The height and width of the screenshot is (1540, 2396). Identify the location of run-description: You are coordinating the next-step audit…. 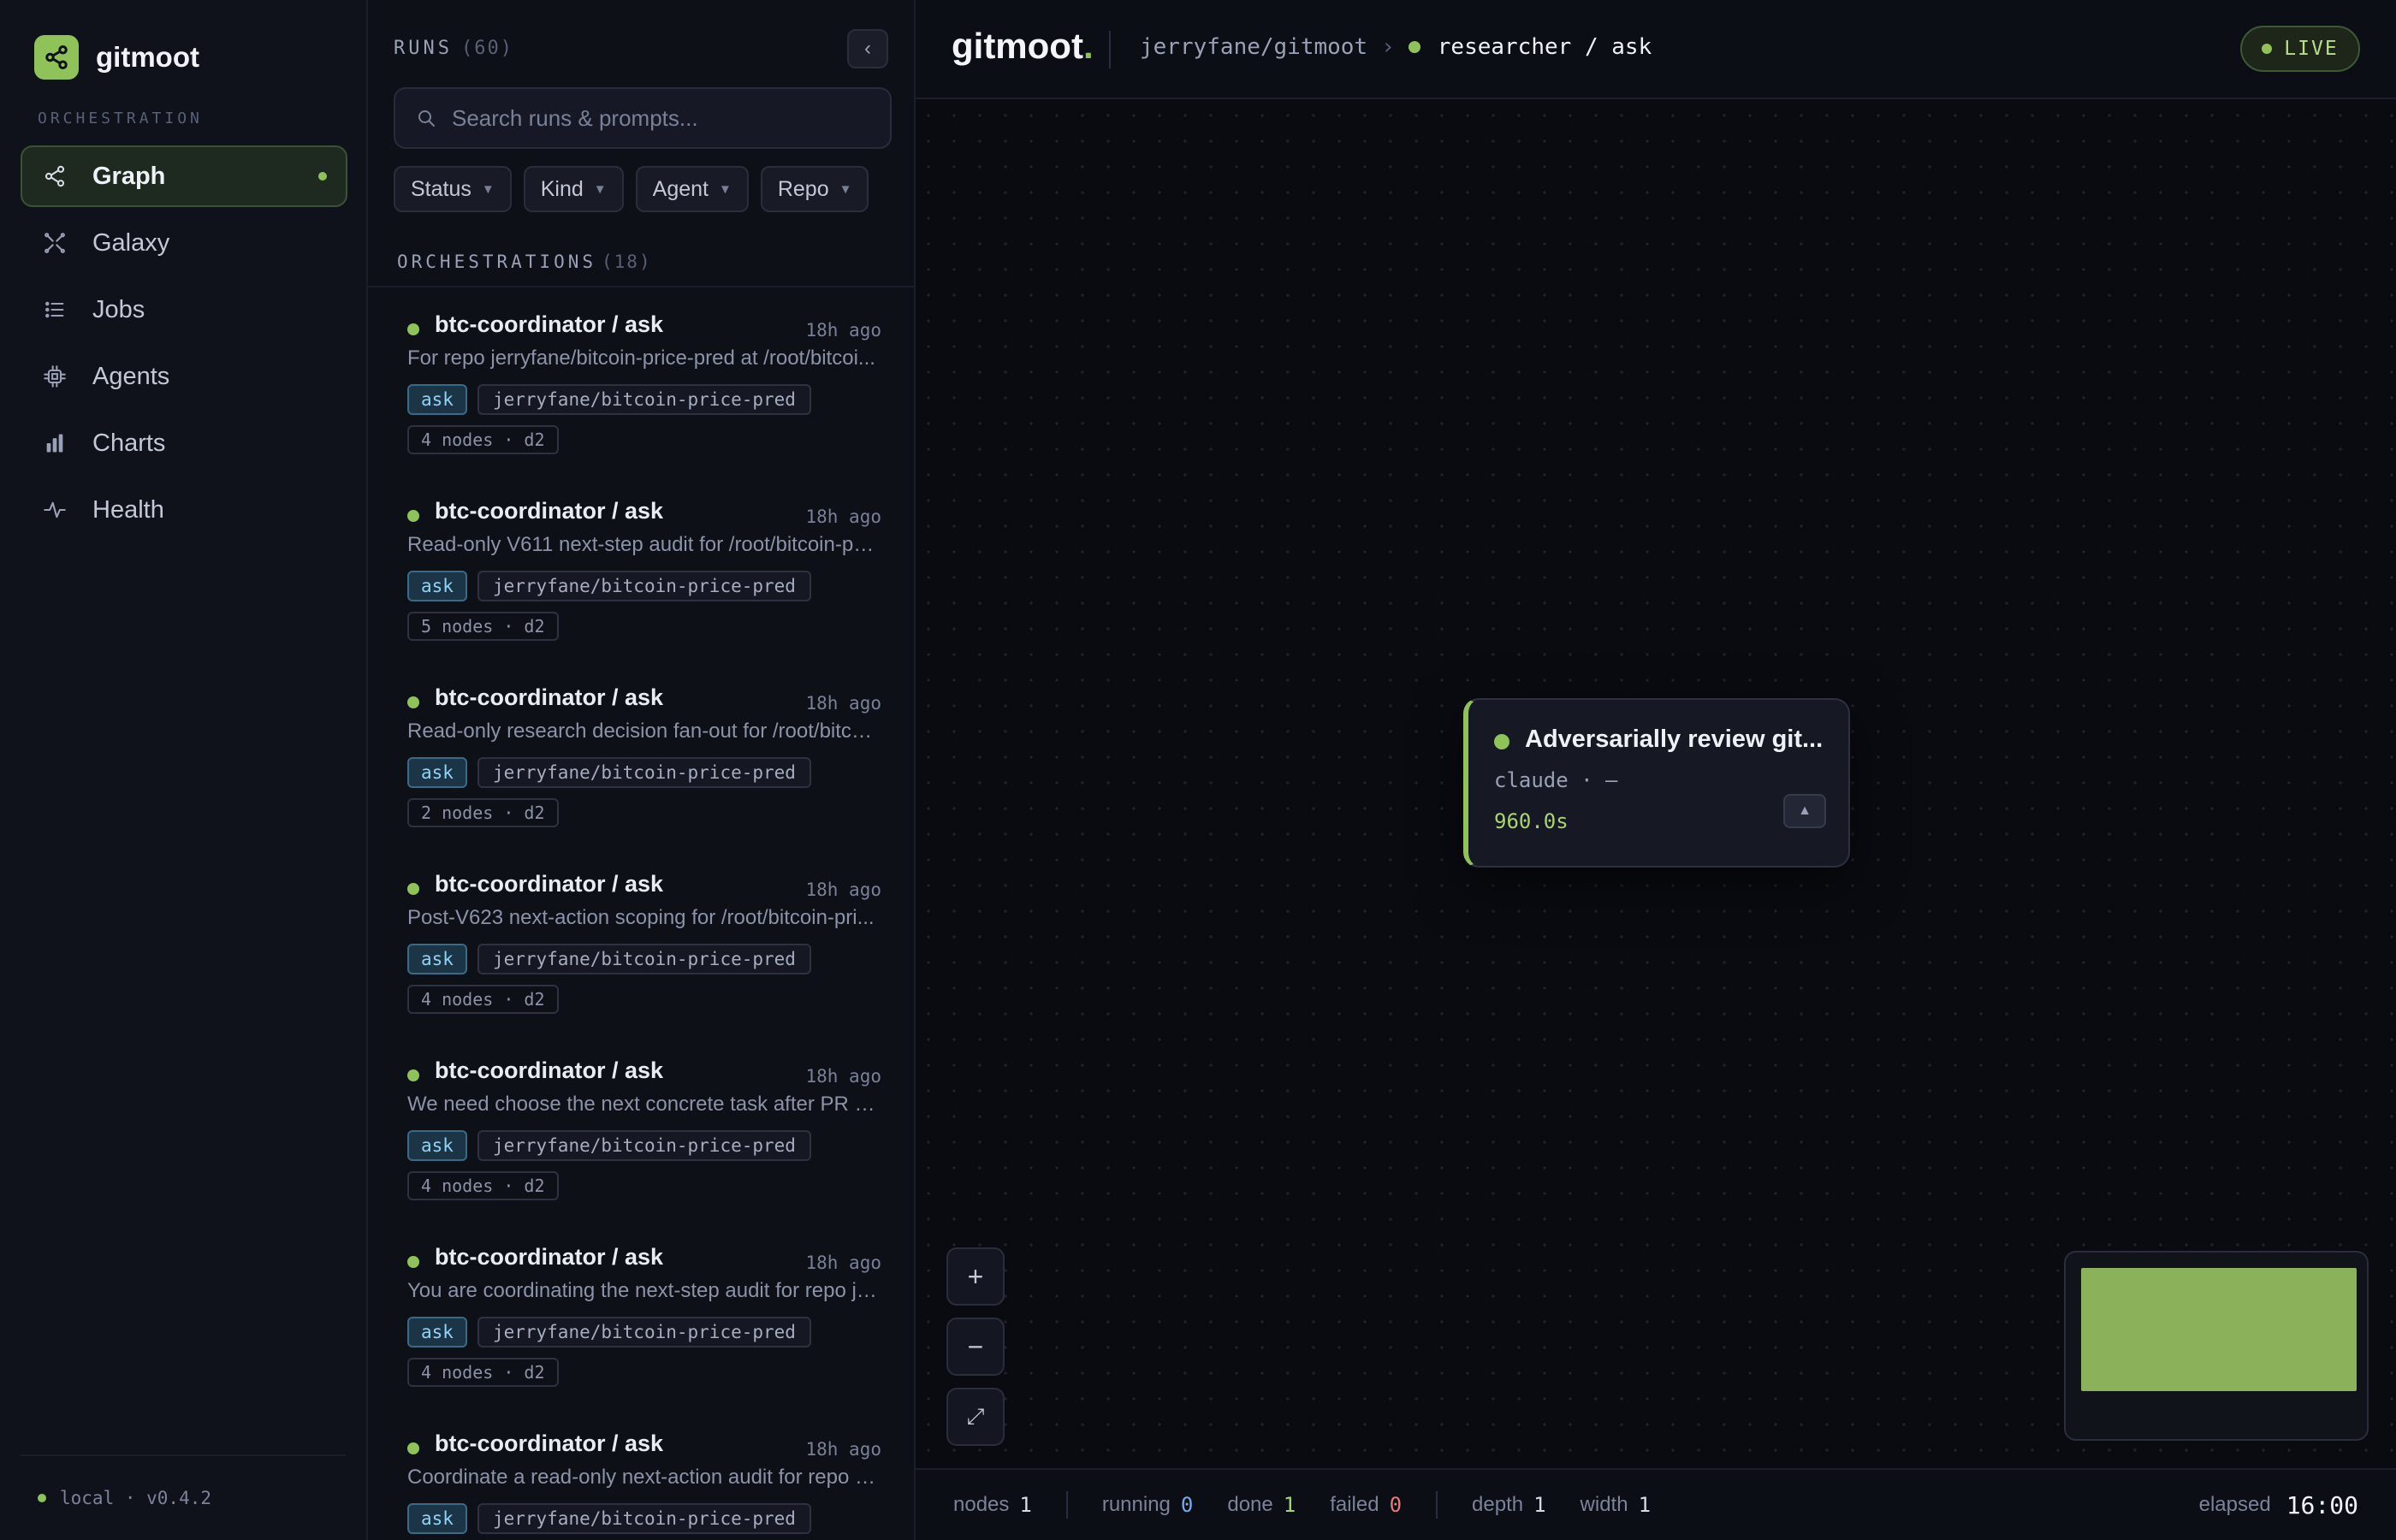
(644, 1290).